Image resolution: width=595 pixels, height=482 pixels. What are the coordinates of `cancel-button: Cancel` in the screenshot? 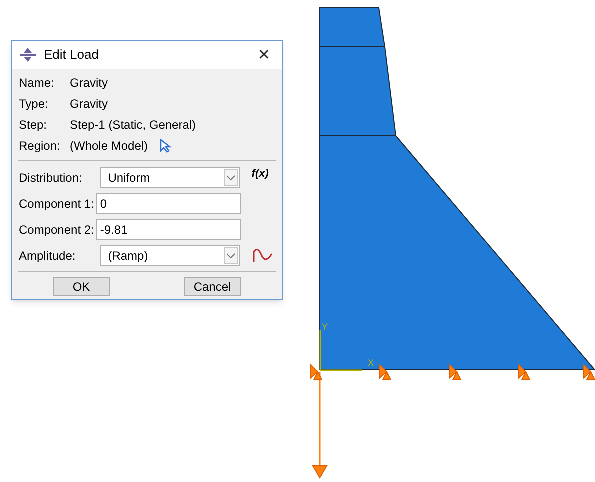 It's located at (212, 286).